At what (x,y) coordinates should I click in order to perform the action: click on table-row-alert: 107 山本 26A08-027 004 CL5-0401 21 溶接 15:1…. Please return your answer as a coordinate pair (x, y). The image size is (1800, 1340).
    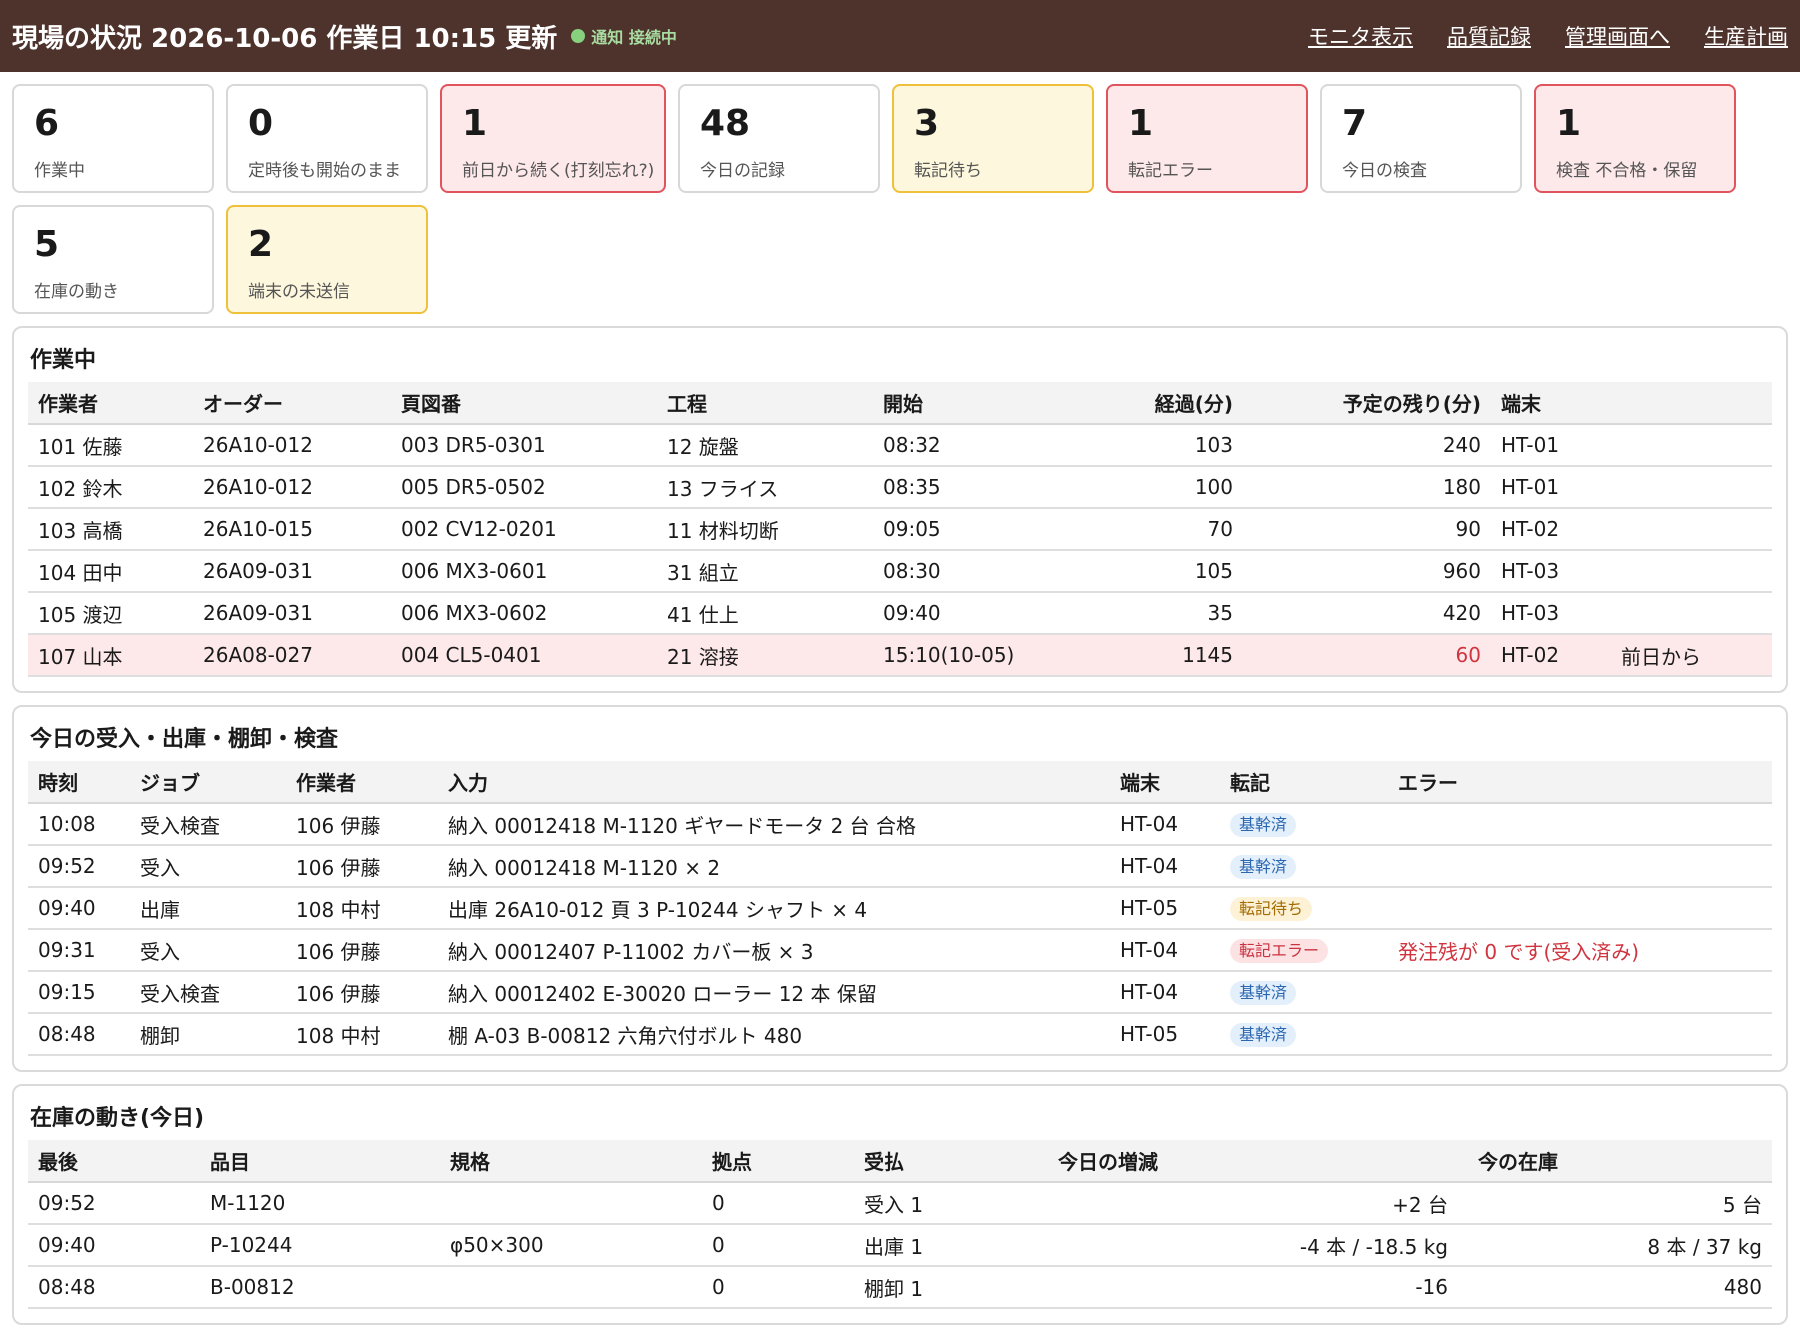
    Looking at the image, I should click on (900, 655).